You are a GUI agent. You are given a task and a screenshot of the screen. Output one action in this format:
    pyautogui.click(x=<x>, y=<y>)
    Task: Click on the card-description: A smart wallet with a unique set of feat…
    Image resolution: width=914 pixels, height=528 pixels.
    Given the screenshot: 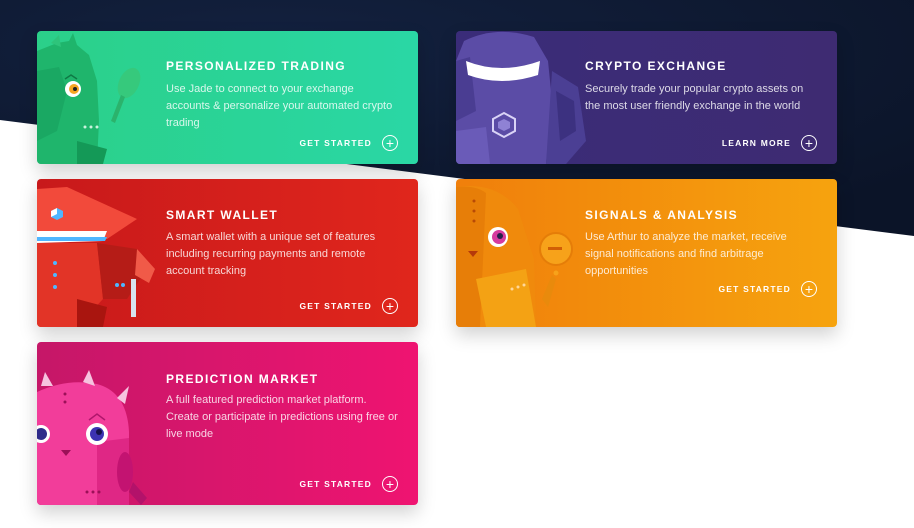 What is the action you would take?
    pyautogui.click(x=271, y=254)
    